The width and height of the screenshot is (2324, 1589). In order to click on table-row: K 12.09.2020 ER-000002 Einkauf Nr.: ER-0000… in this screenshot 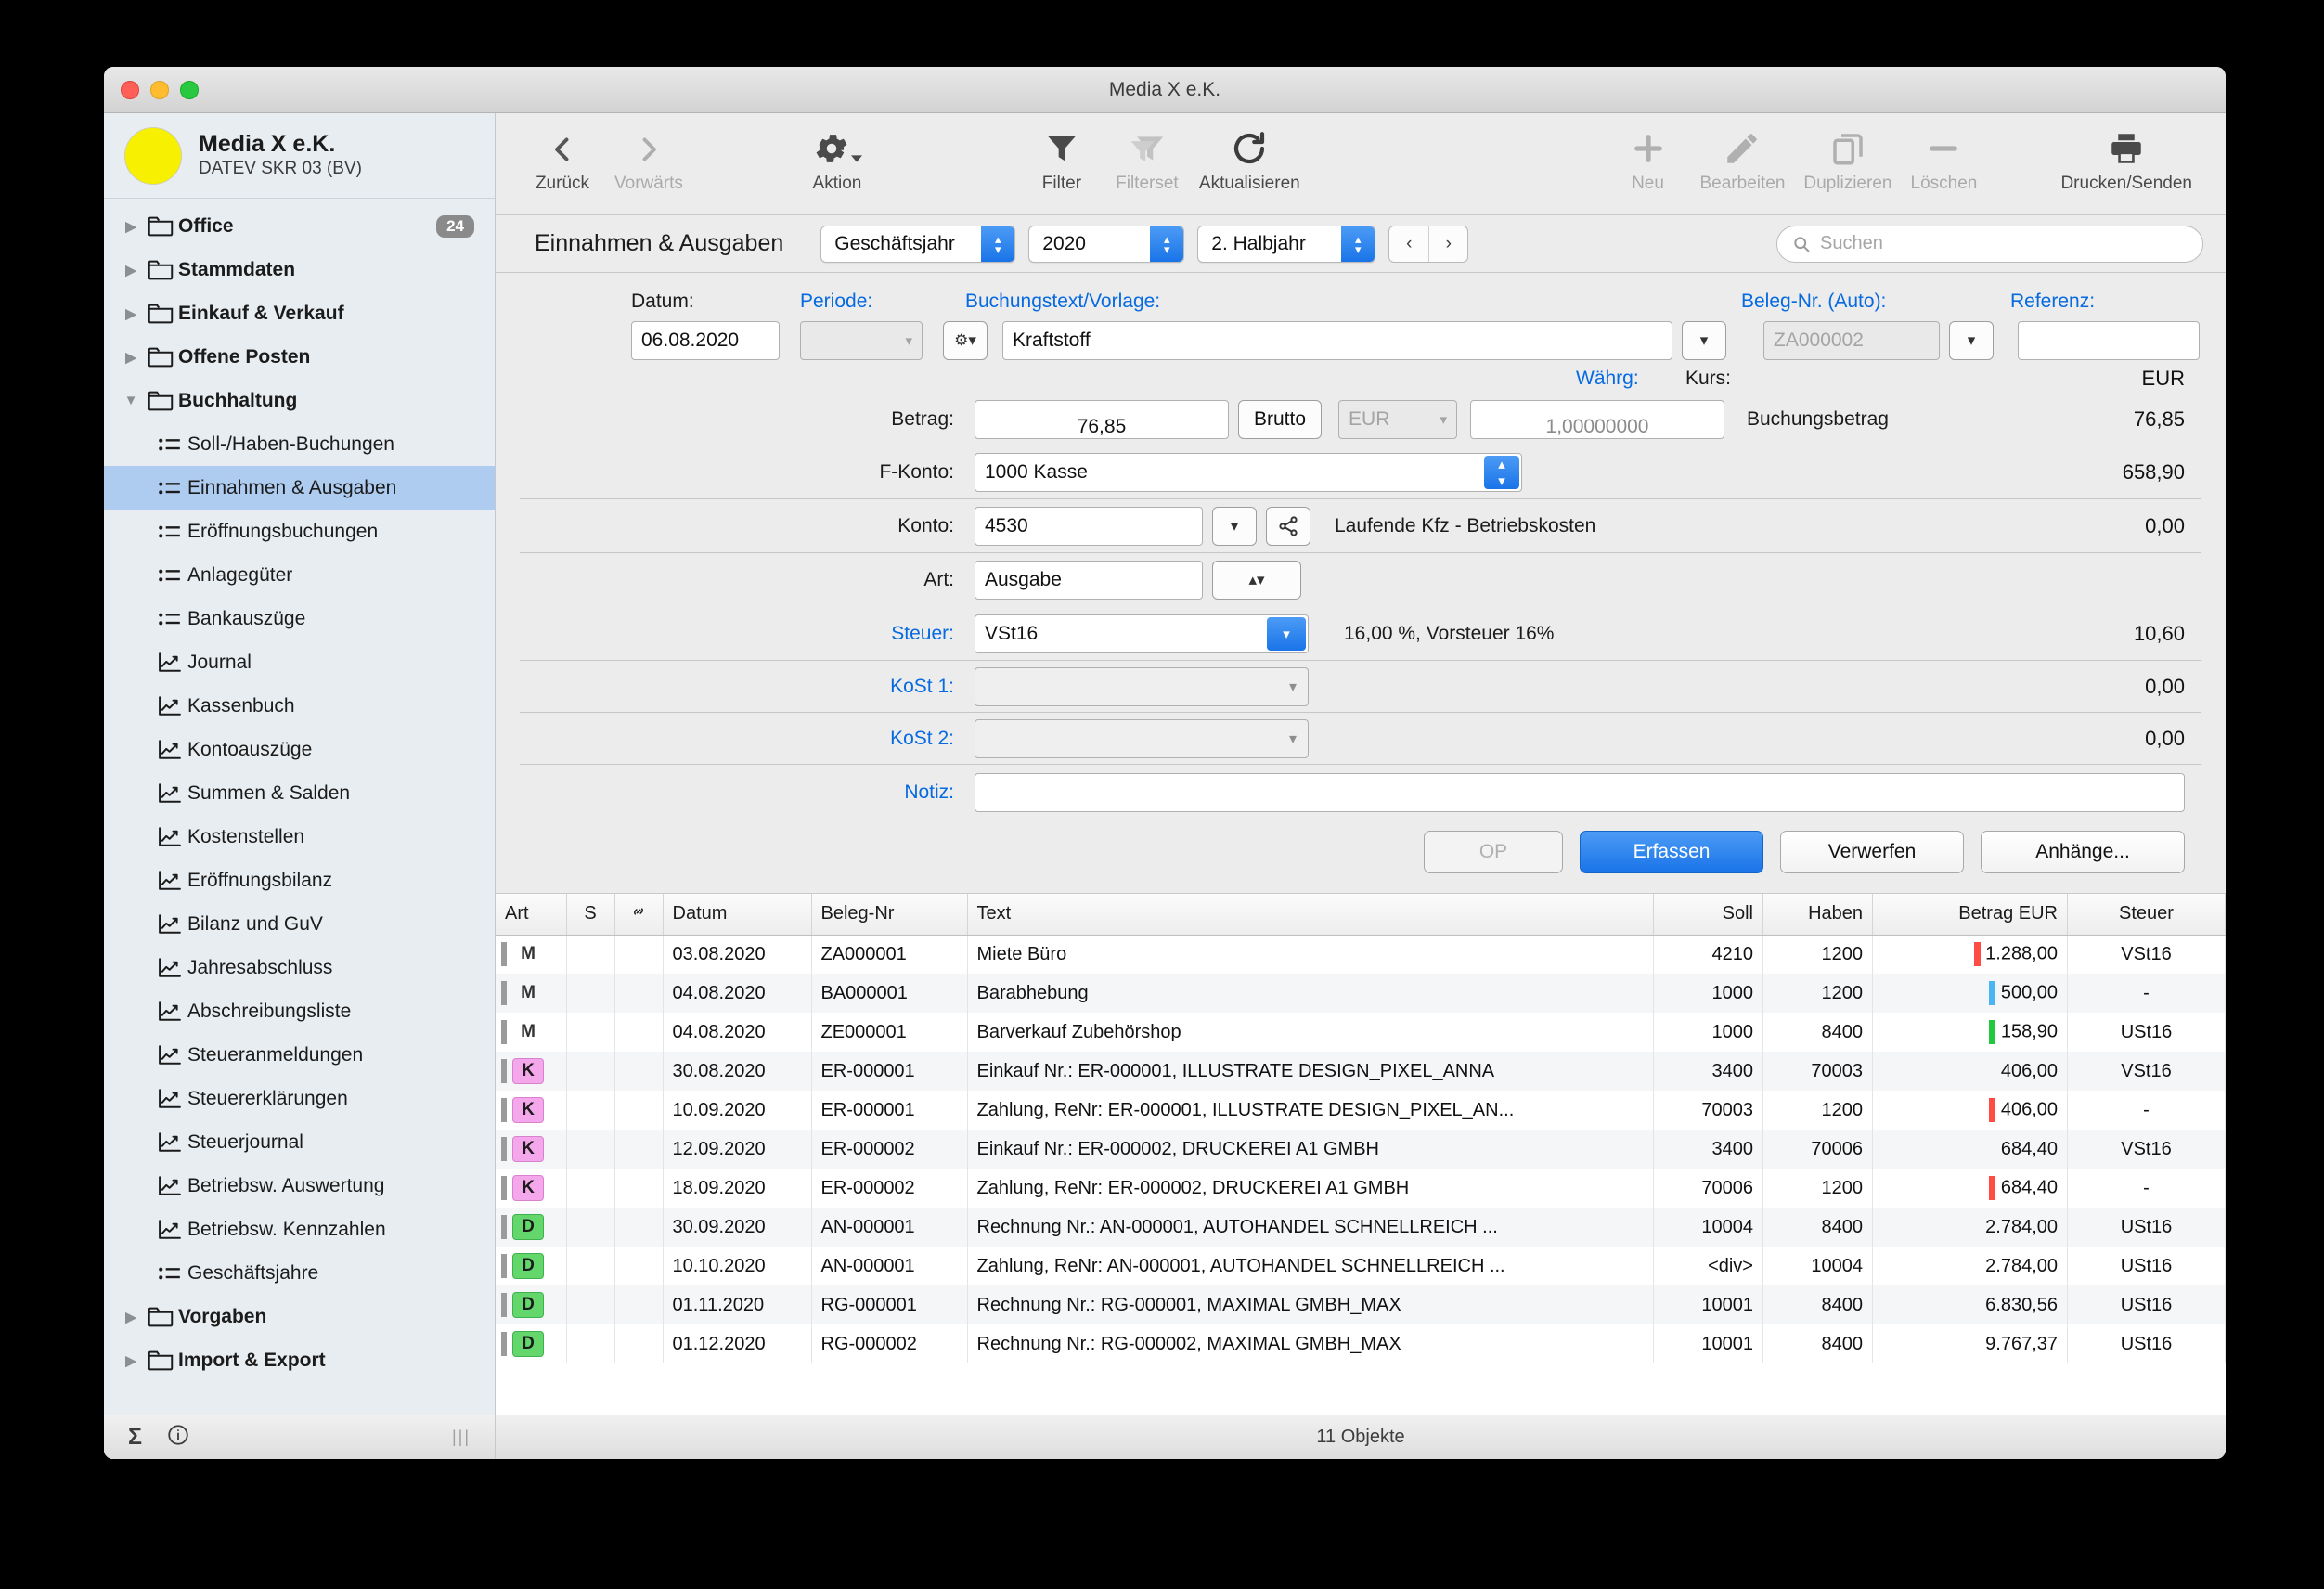, I will do `click(1361, 1149)`.